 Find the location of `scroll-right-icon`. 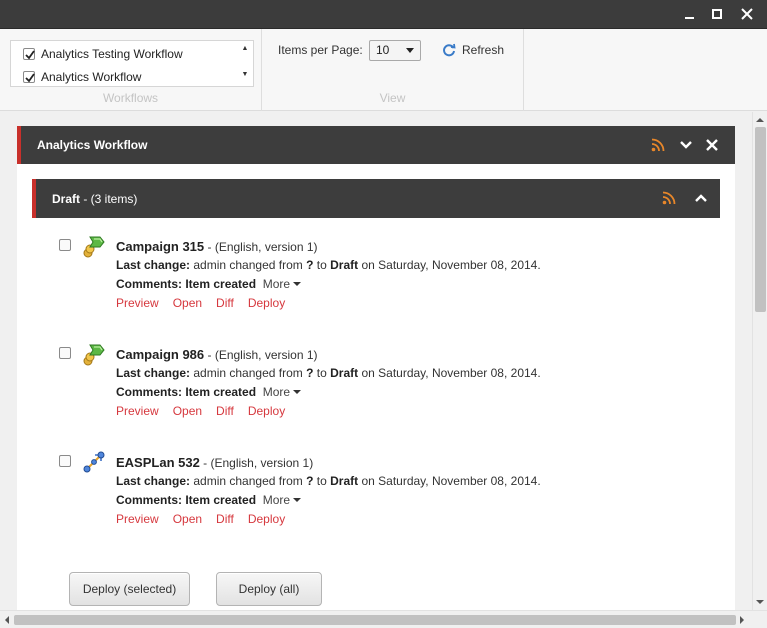

scroll-right-icon is located at coordinates (742, 620).